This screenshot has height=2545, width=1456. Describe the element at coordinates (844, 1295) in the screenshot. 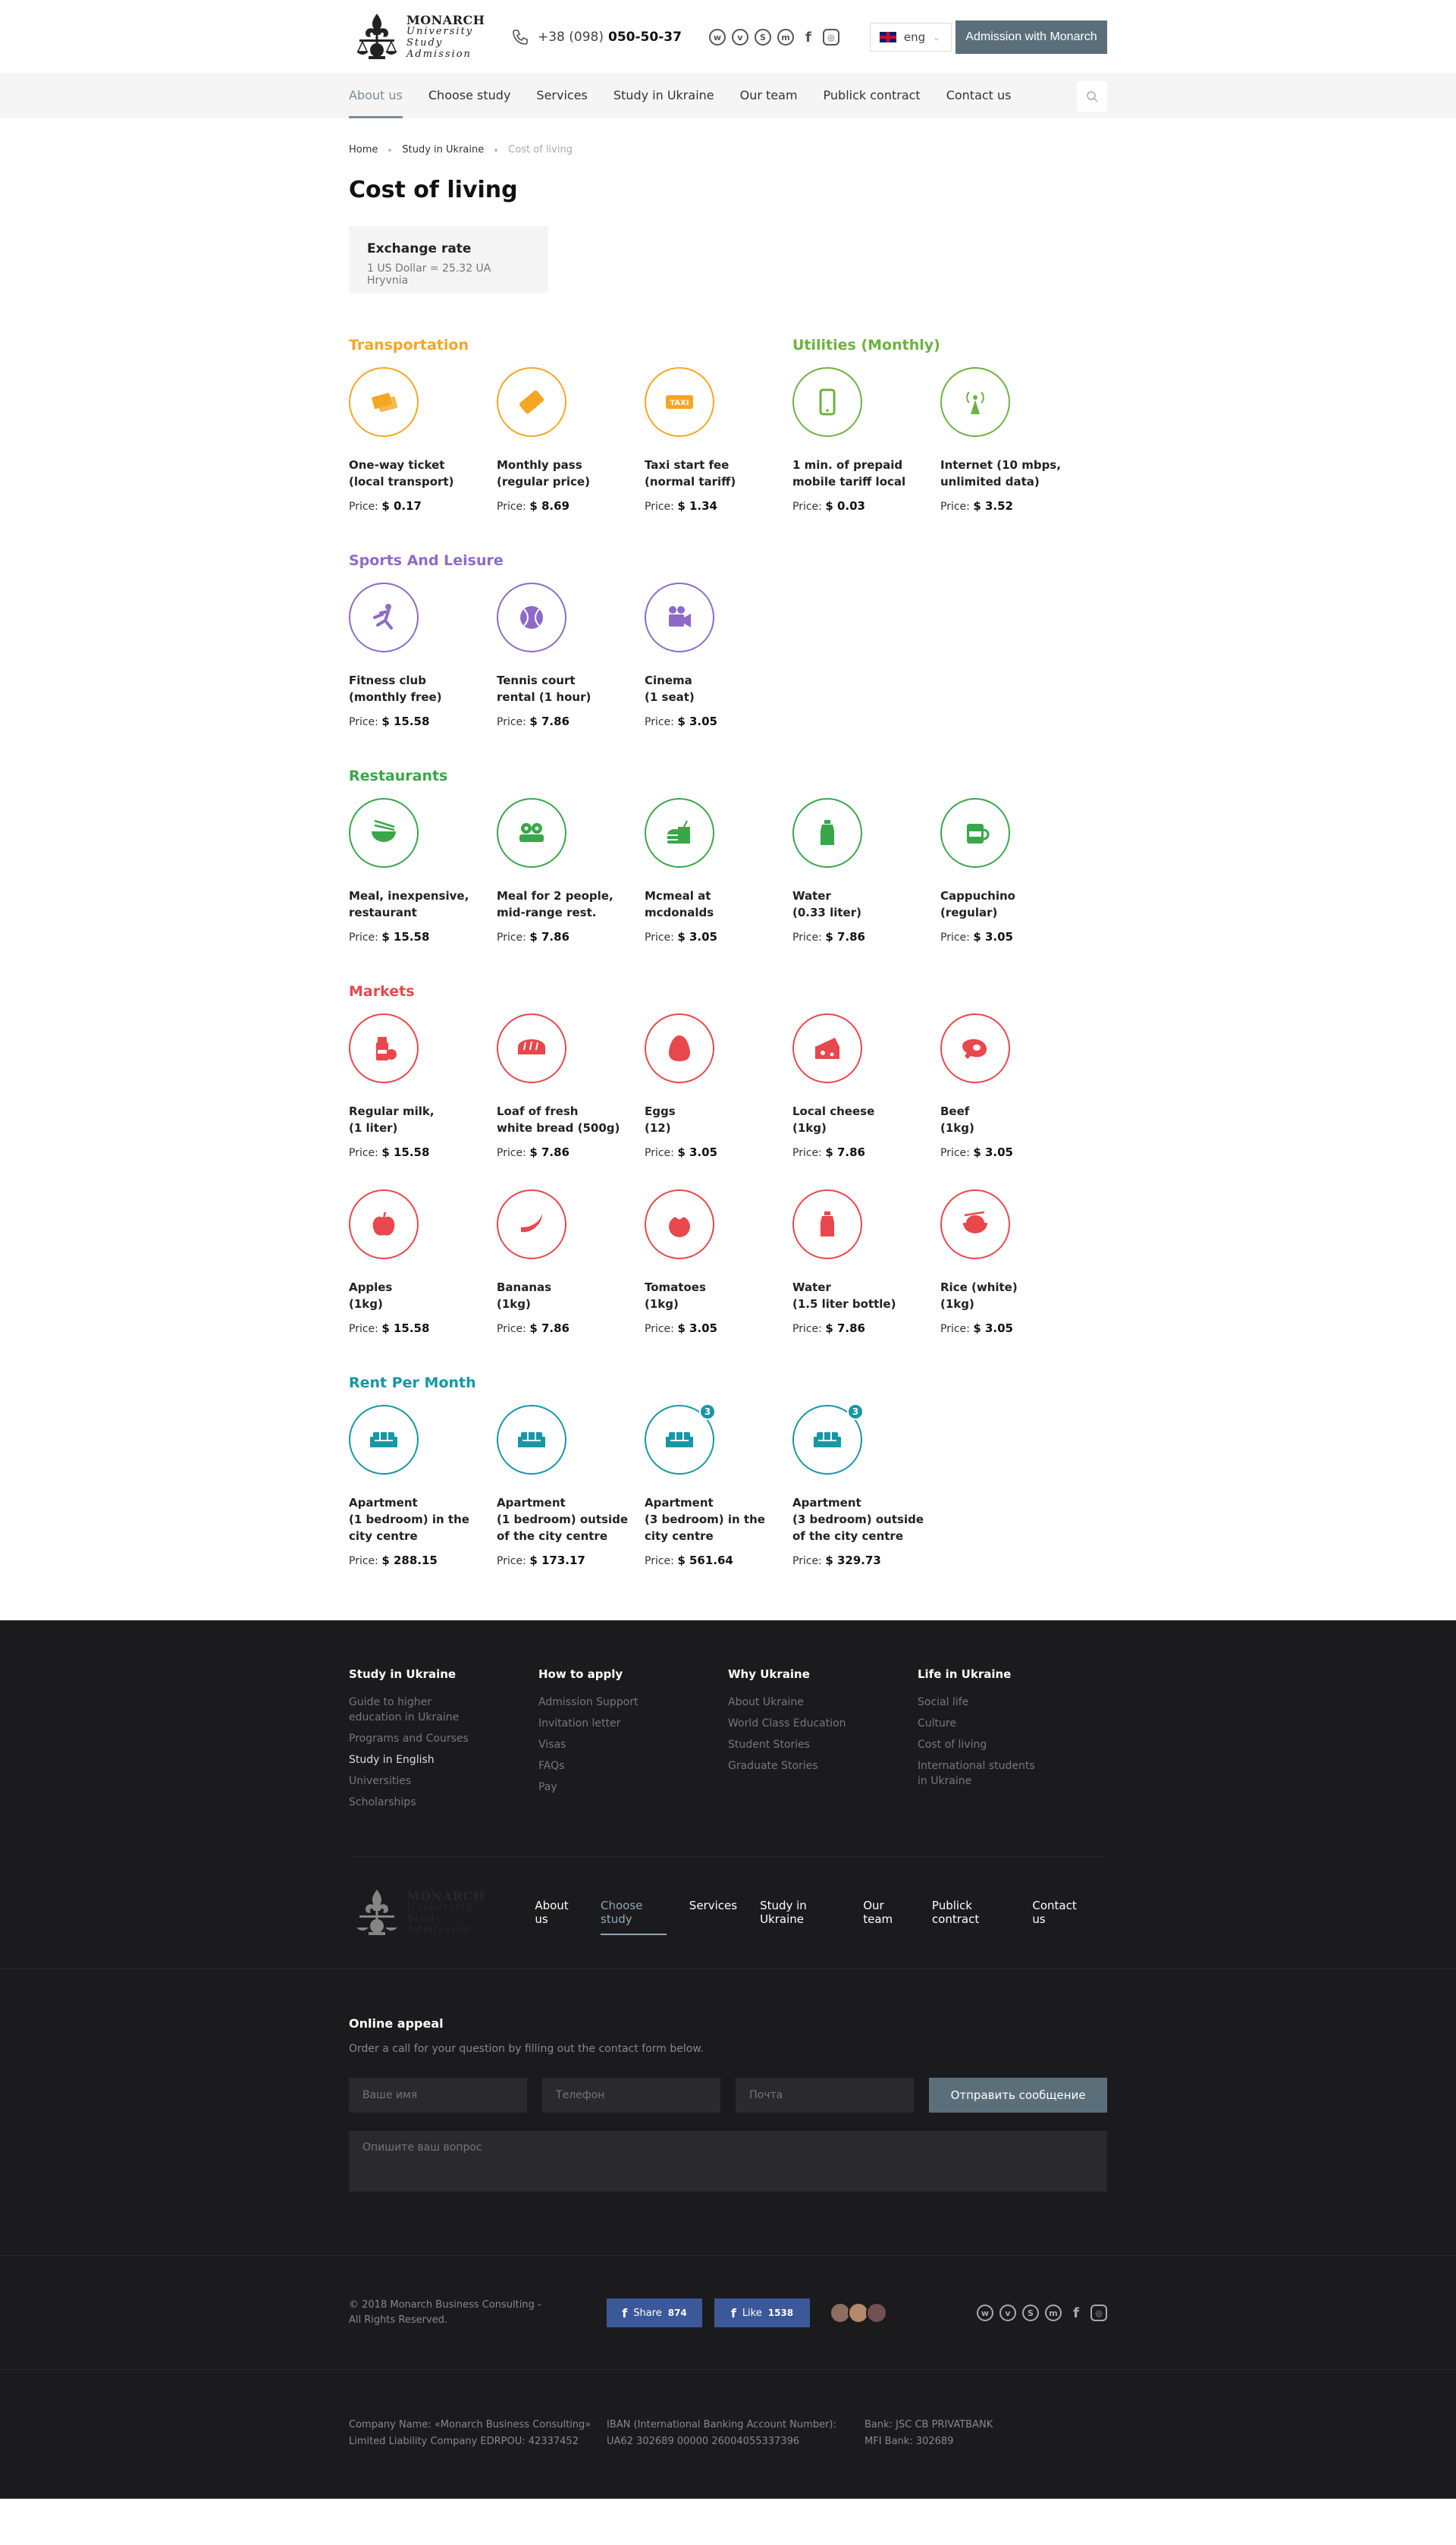

I see `cost-item-name: Water (1.5 liter bottle)` at that location.